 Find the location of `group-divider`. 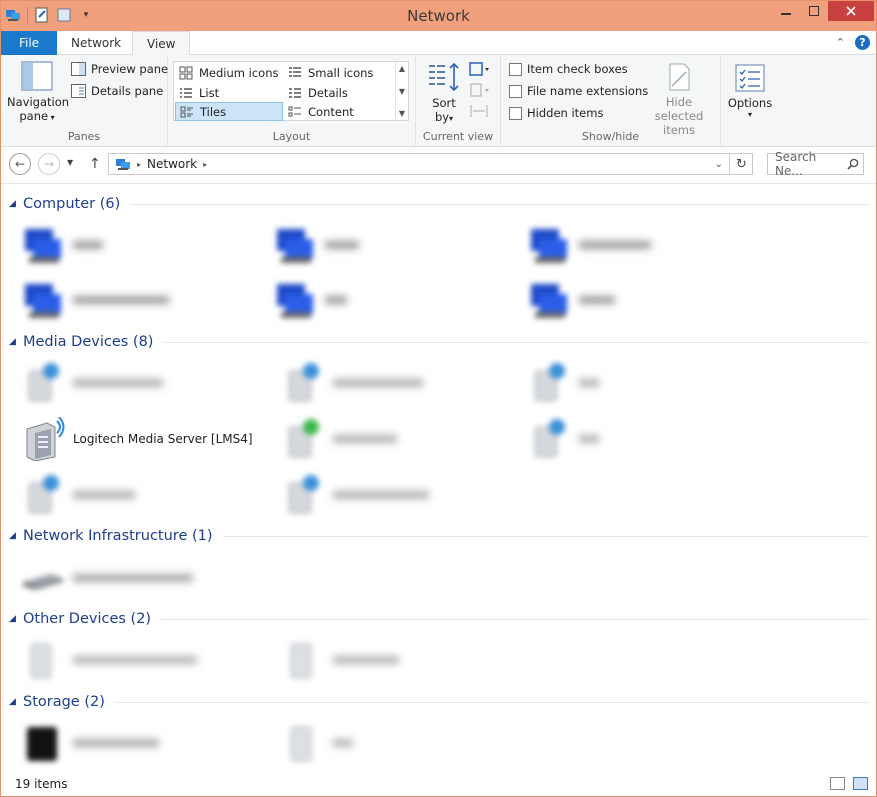

group-divider is located at coordinates (499, 204).